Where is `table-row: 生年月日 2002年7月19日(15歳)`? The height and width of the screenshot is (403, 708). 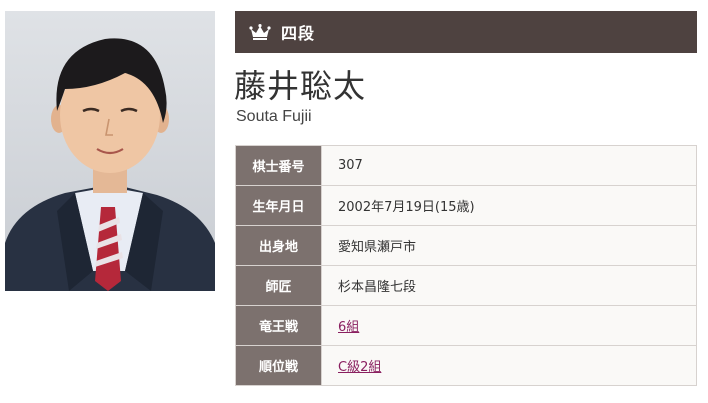 table-row: 生年月日 2002年7月19日(15歳) is located at coordinates (466, 205).